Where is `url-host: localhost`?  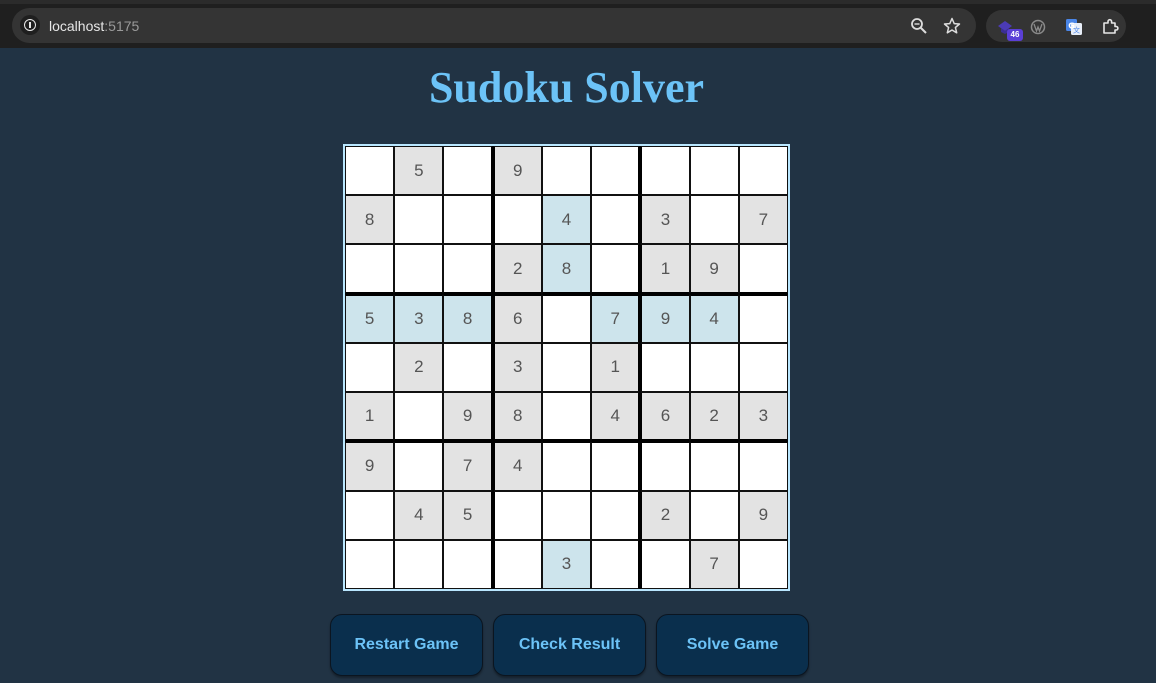 url-host: localhost is located at coordinates (77, 26).